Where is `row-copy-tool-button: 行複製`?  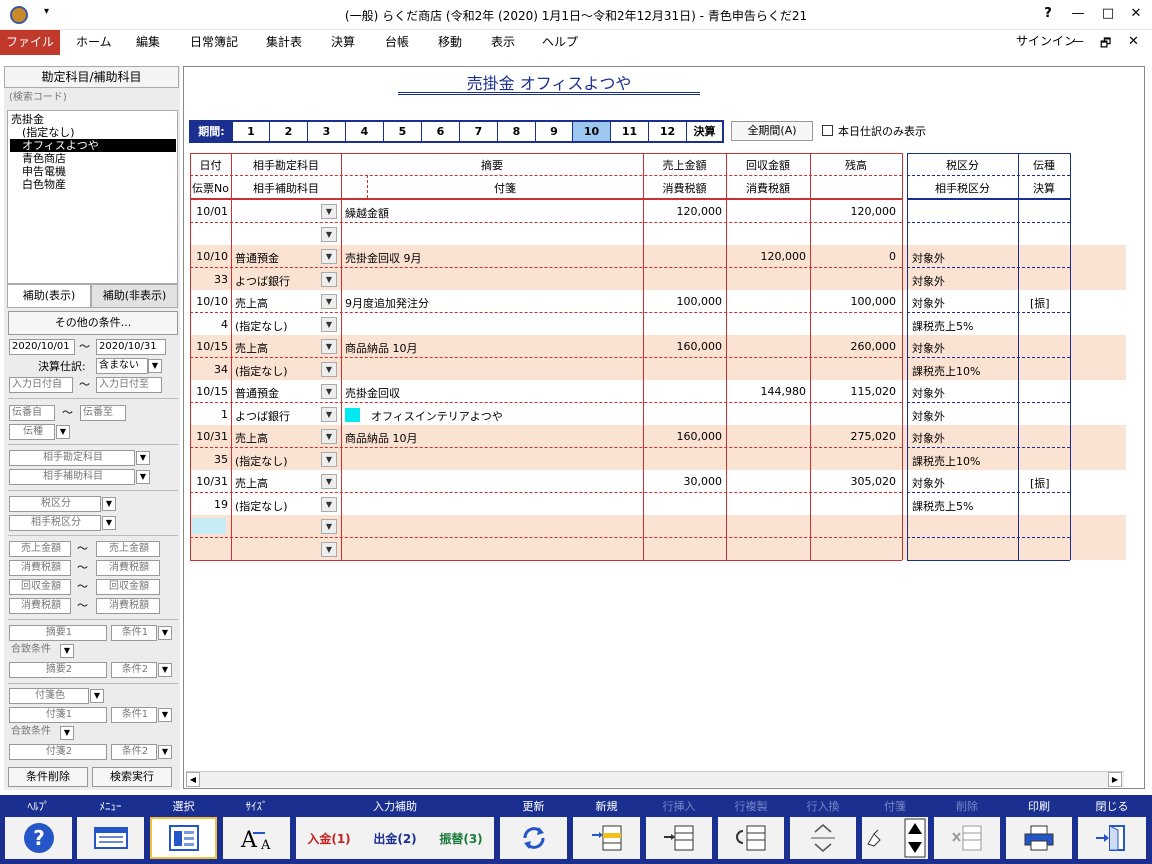 row-copy-tool-button: 行複製 is located at coordinates (751, 829).